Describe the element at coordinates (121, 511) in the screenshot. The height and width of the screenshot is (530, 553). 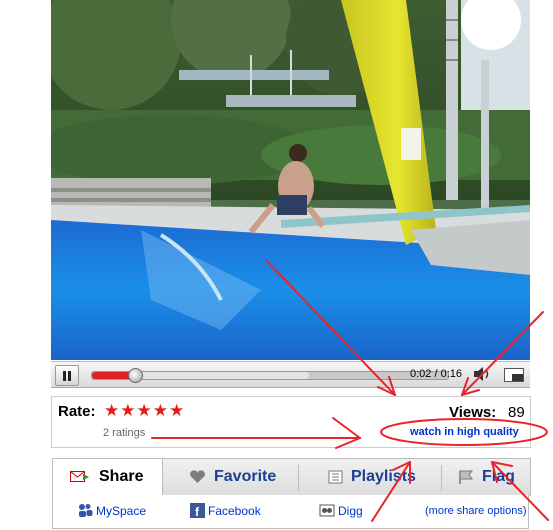
I see `share-myspace-link: MySpace` at that location.